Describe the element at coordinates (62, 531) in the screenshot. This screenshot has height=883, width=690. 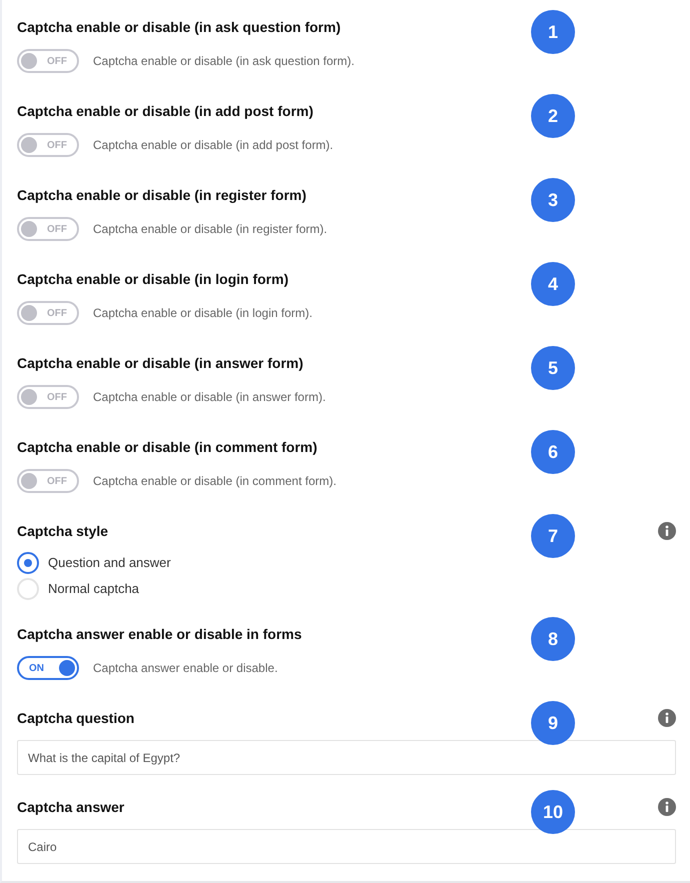
I see `setting-title: Captcha style` at that location.